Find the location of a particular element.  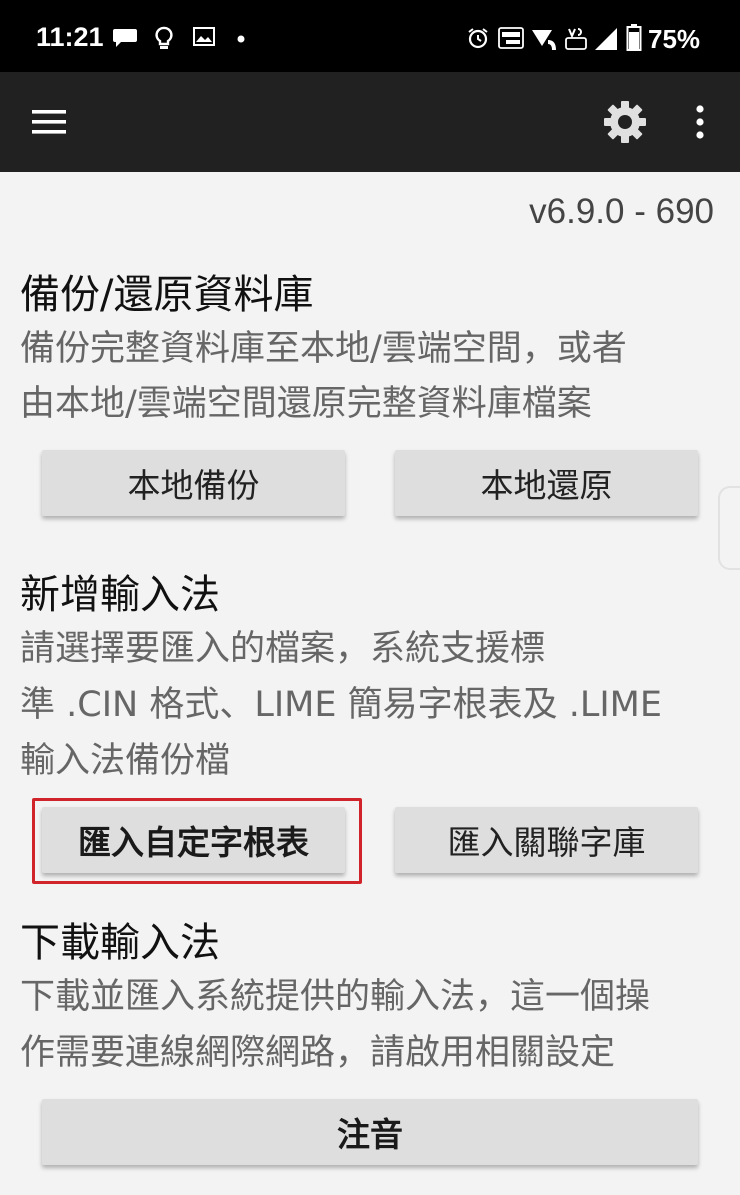

local-backup-button: 本地備份 is located at coordinates (193, 483).